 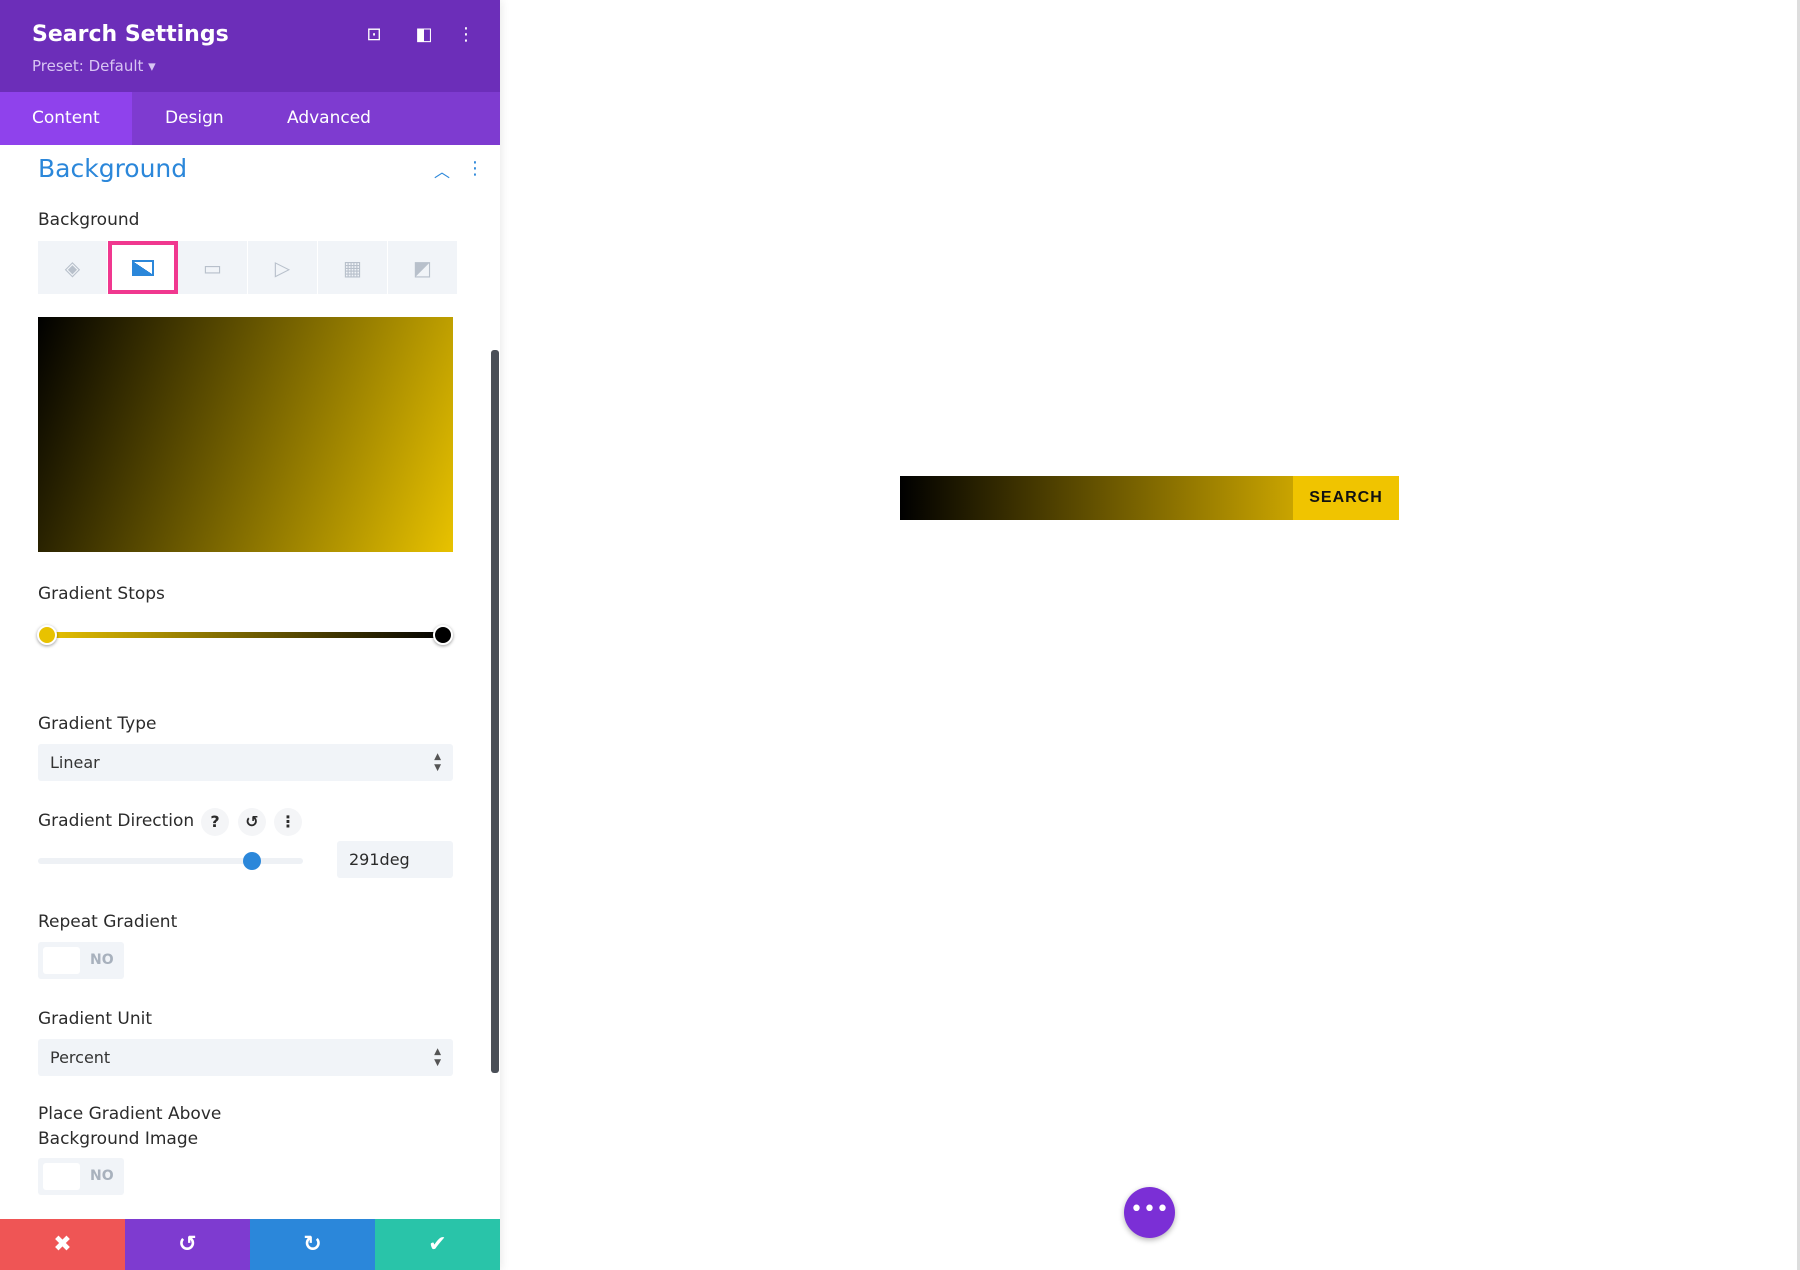 I want to click on gradient-direction-slider, so click(x=170, y=861).